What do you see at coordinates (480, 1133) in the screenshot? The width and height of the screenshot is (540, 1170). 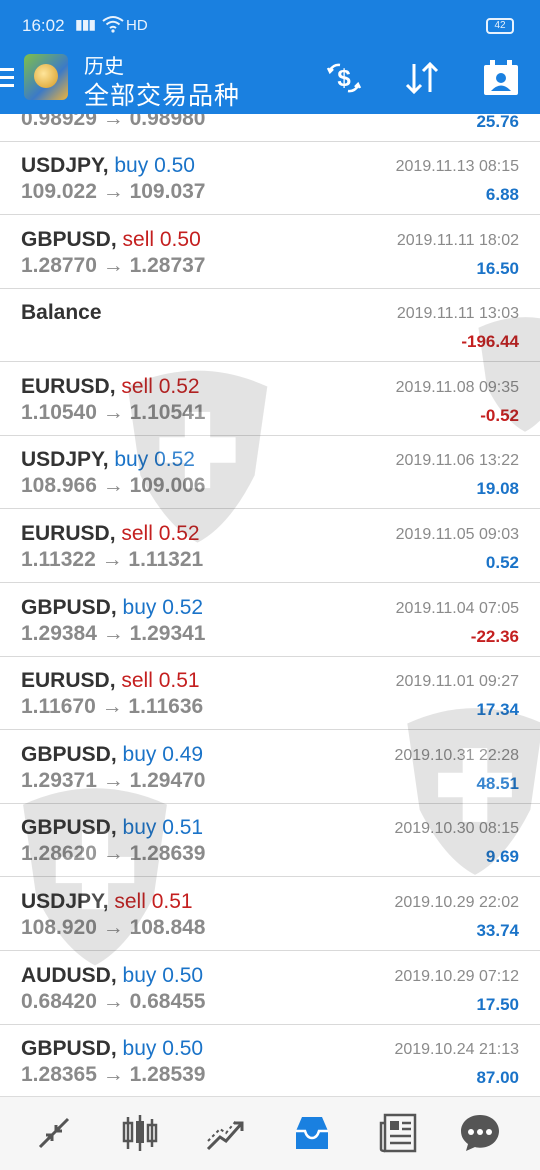 I see `messages-icon` at bounding box center [480, 1133].